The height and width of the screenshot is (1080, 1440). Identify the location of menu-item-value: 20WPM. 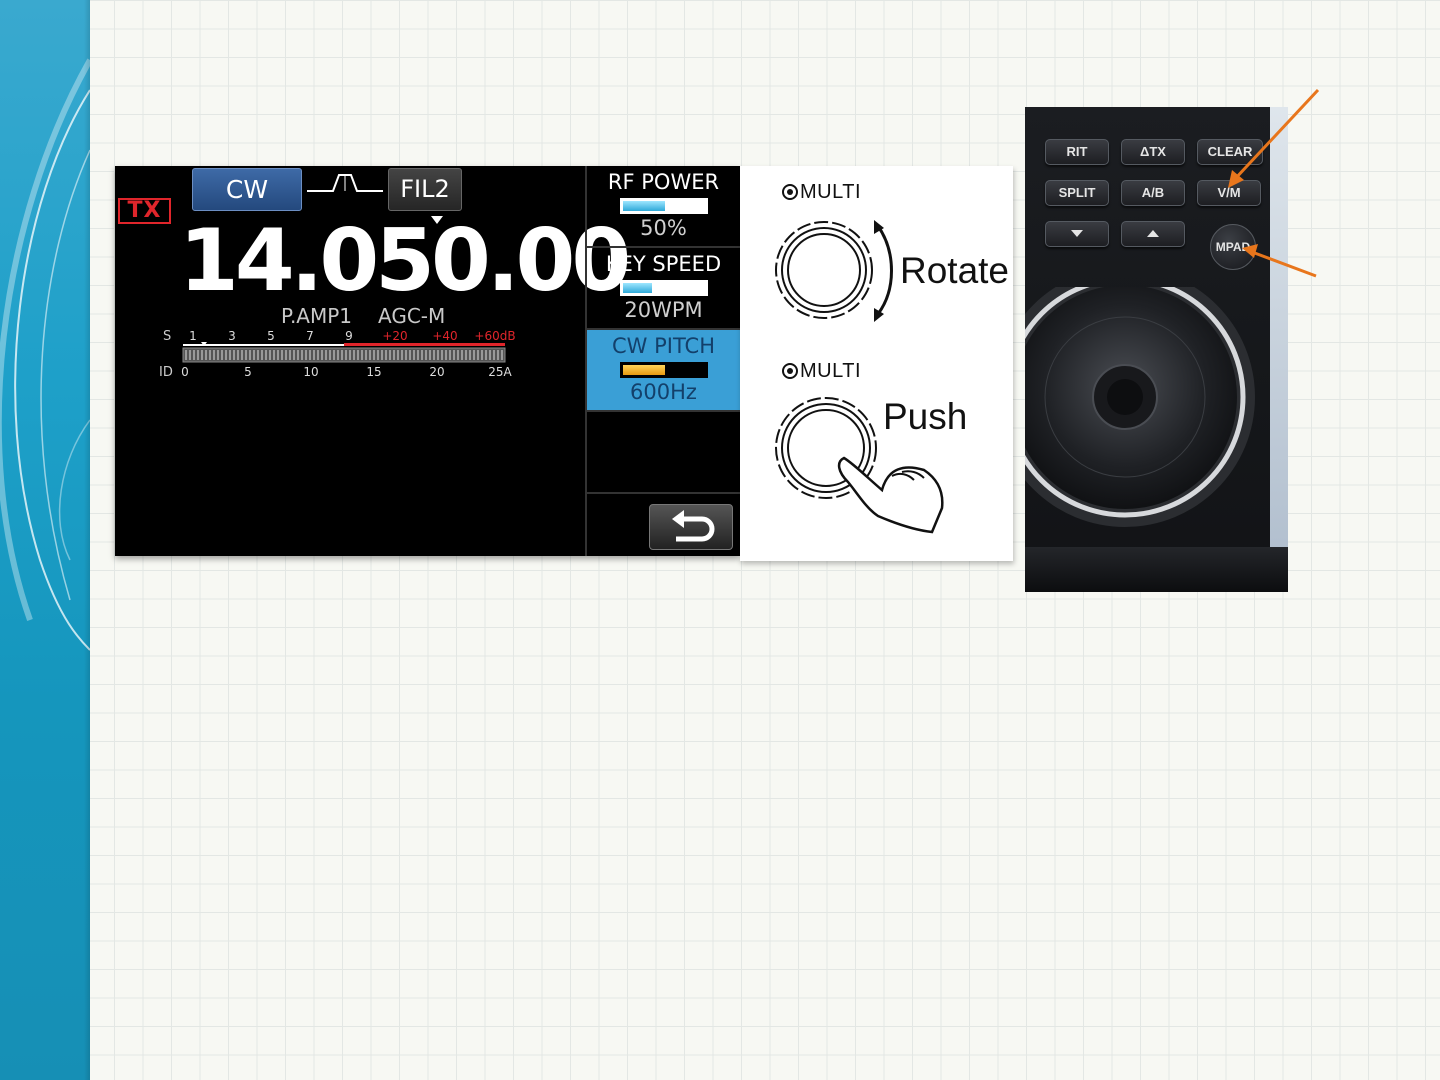
(663, 310).